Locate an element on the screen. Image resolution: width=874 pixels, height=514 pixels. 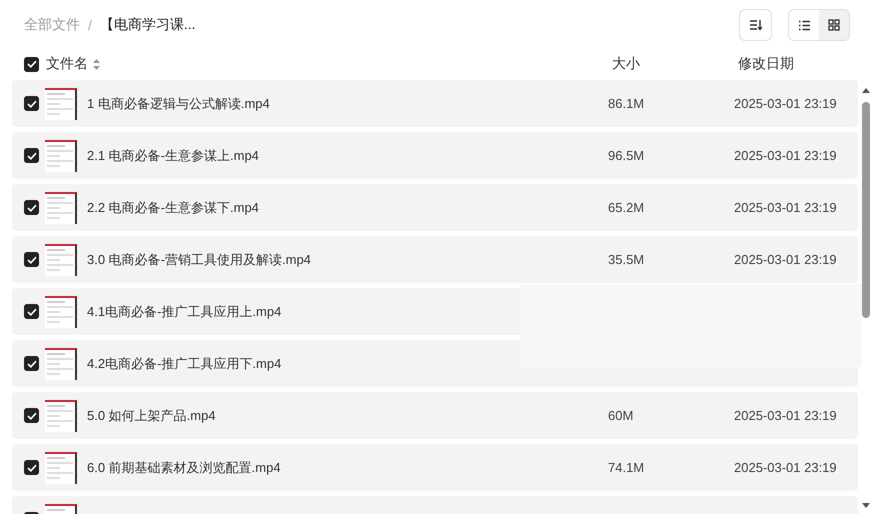
name-column-header: 文件名 is located at coordinates (67, 64).